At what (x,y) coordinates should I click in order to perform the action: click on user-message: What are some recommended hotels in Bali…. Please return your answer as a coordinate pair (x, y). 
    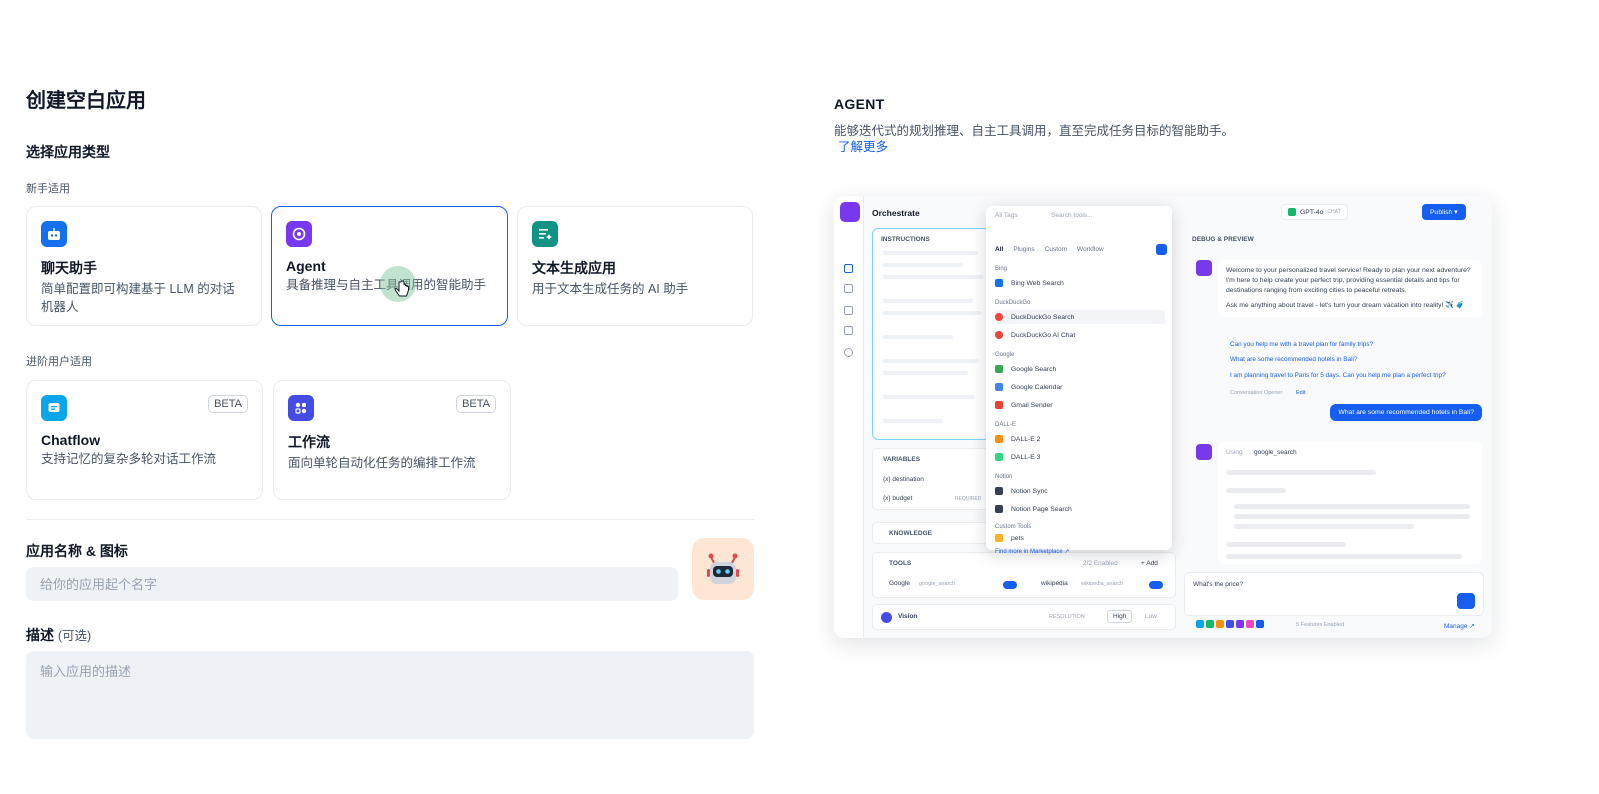
    Looking at the image, I should click on (1406, 412).